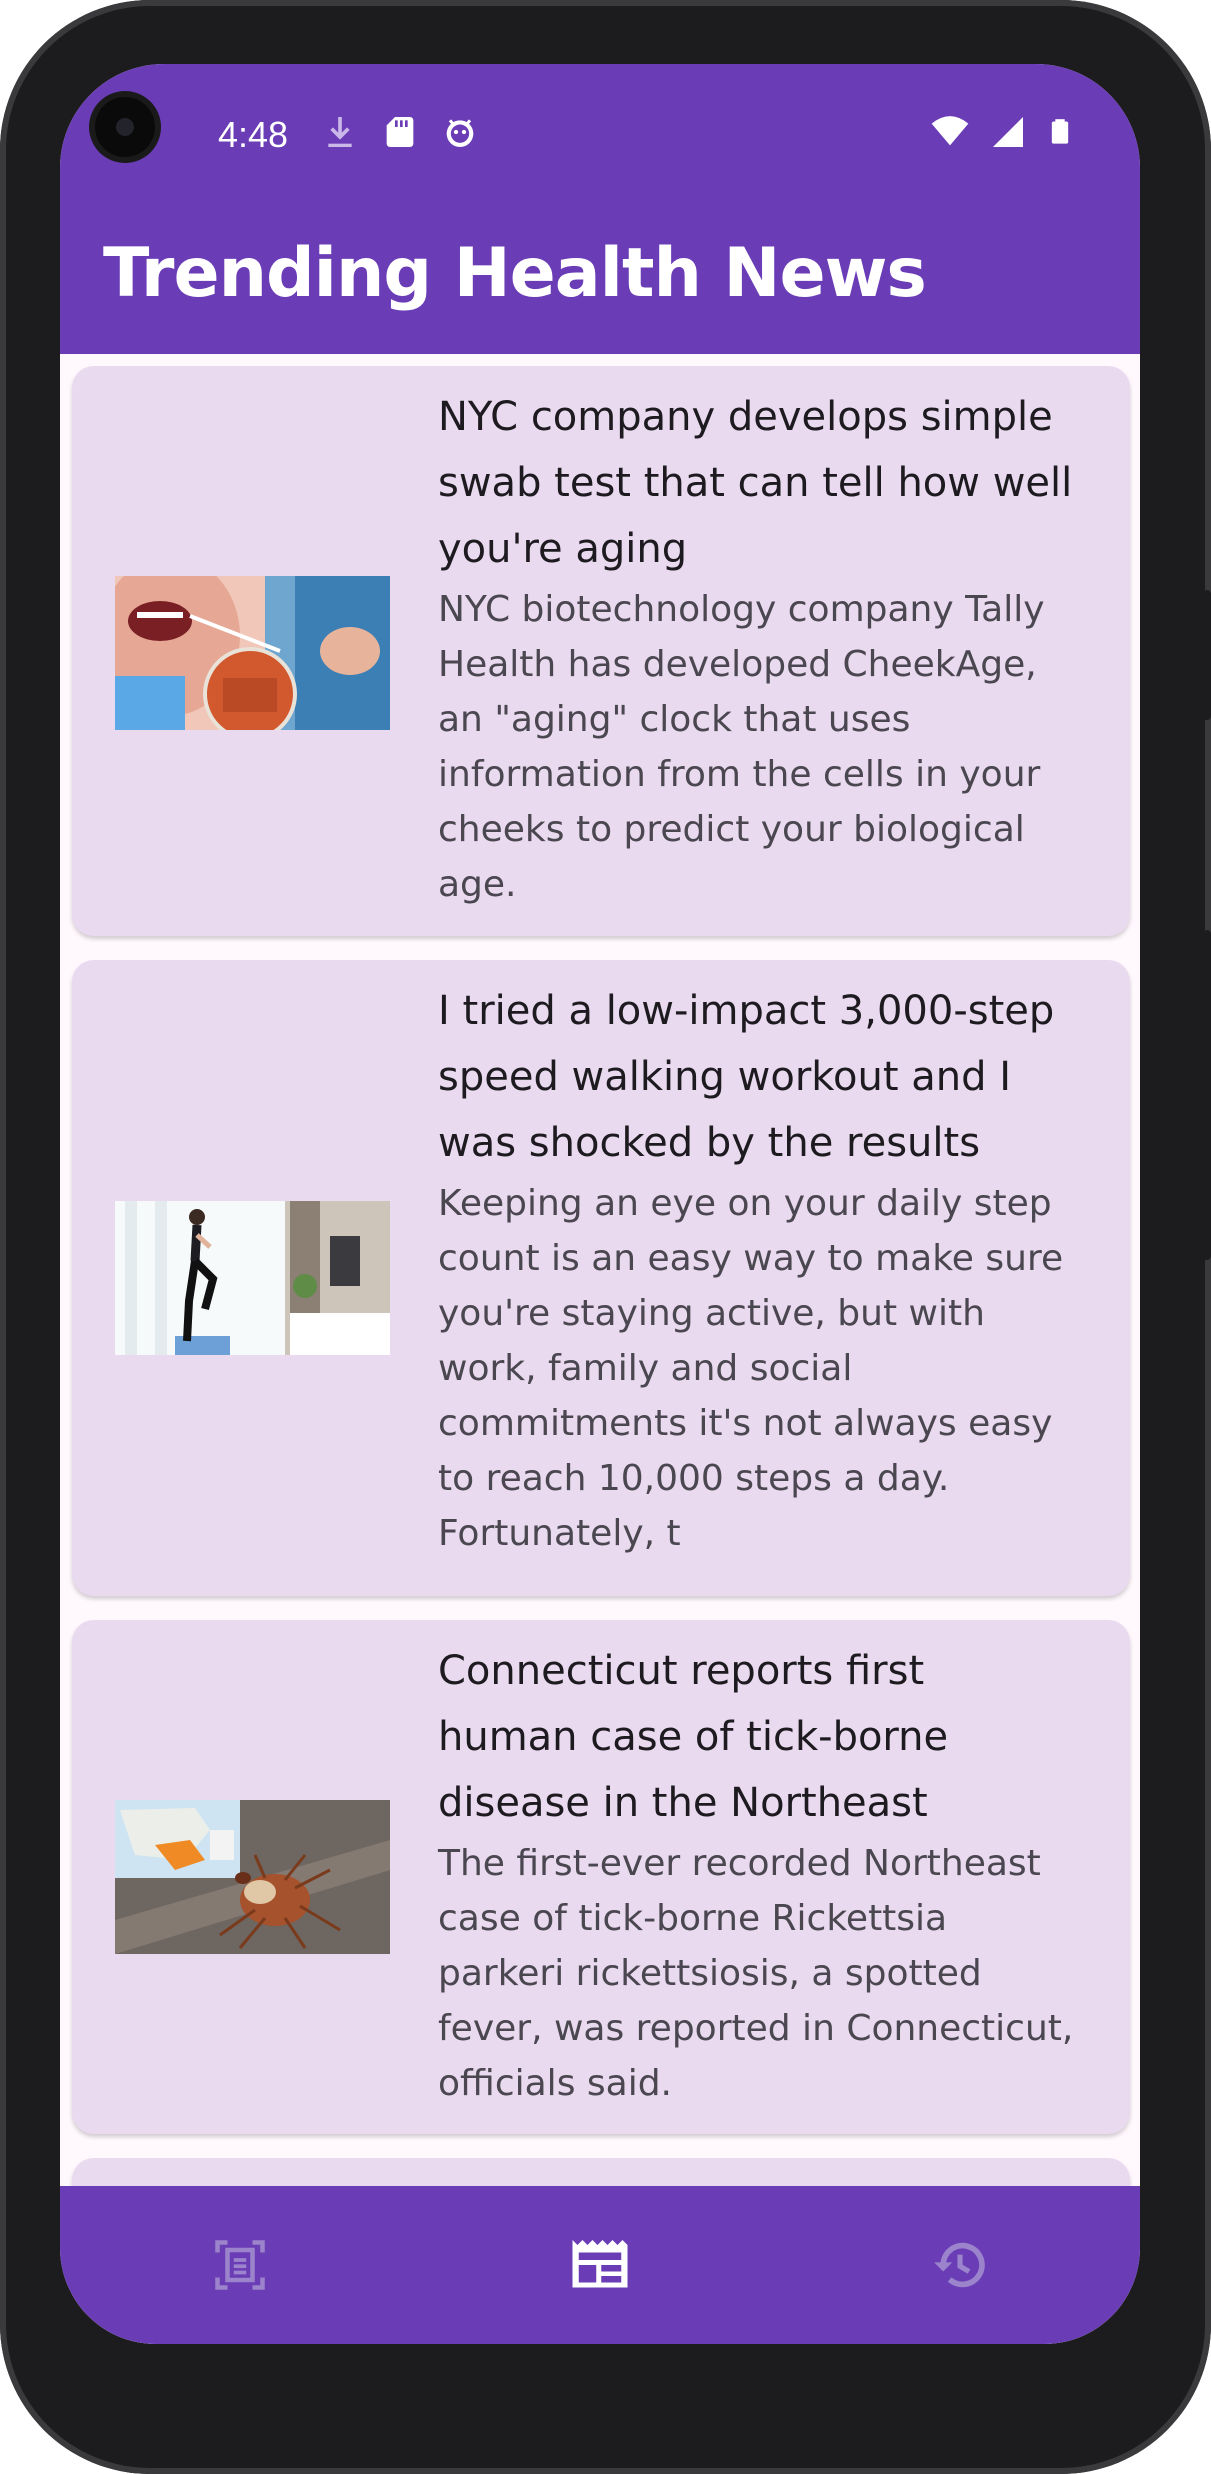 This screenshot has width=1211, height=2474. I want to click on nav-scan, so click(240, 2265).